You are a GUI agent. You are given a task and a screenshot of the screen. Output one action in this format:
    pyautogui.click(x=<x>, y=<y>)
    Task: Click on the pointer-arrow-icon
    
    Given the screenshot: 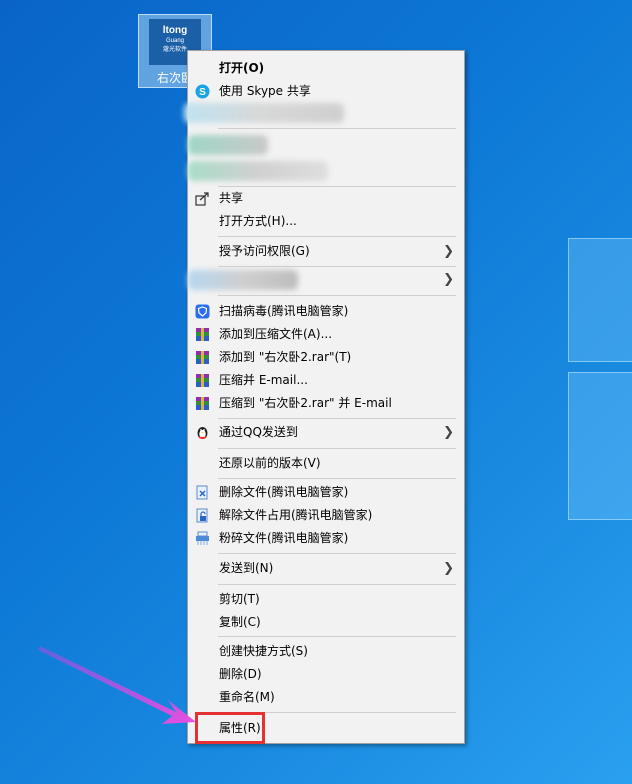 What is the action you would take?
    pyautogui.click(x=117, y=685)
    